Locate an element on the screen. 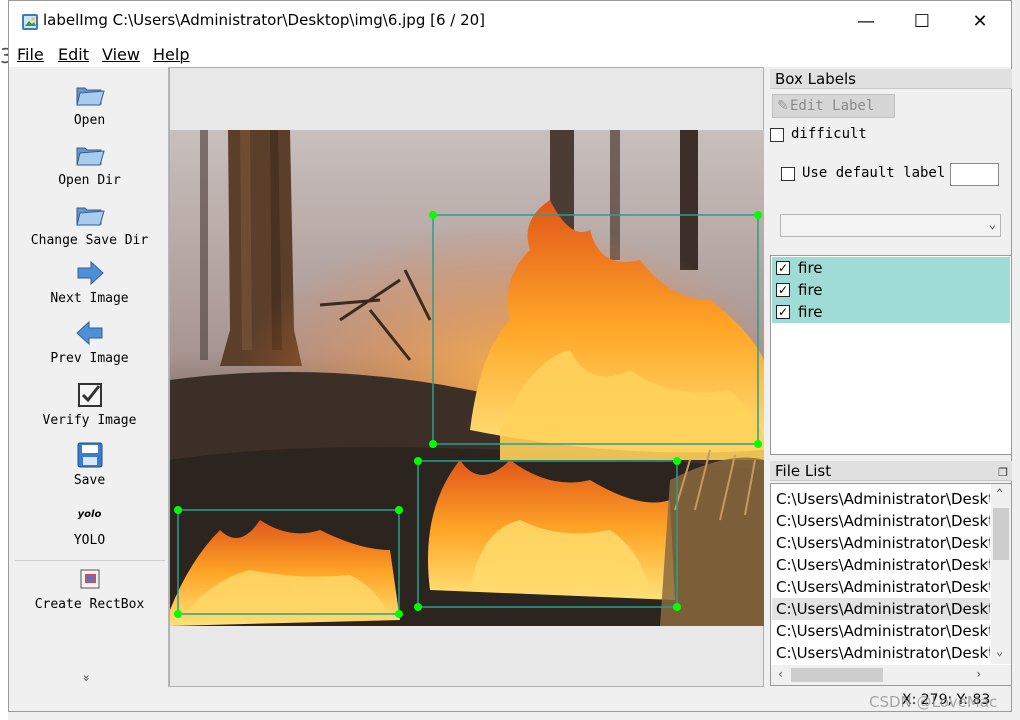  create-rectbox-button: Create RectBox is located at coordinates (89, 589).